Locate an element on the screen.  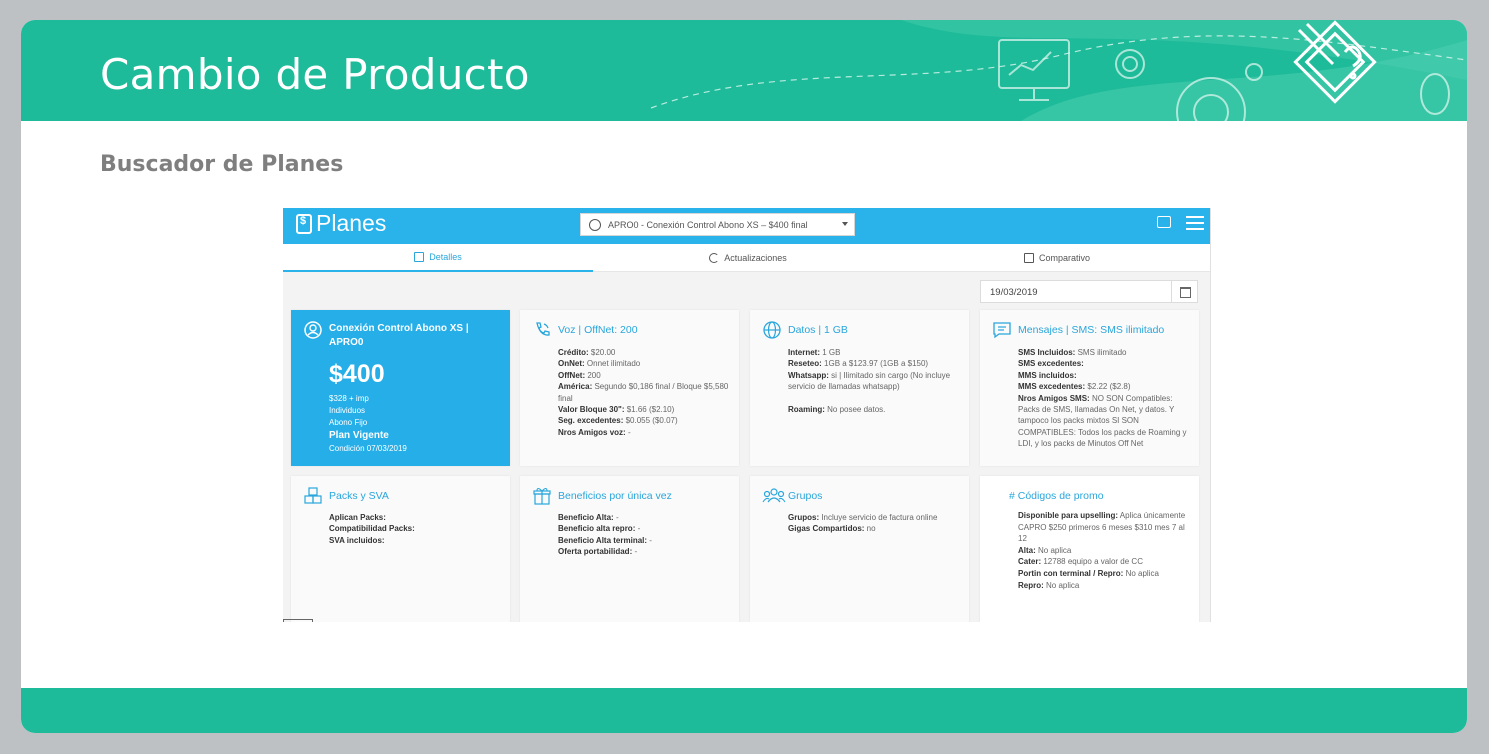
footer-bar is located at coordinates (744, 710).